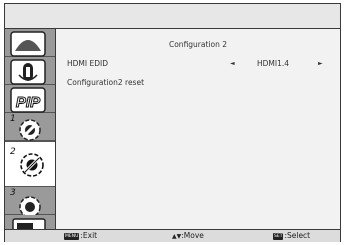 The width and height of the screenshot is (345, 245). I want to click on exit-hint-label: :Exit, so click(89, 235).